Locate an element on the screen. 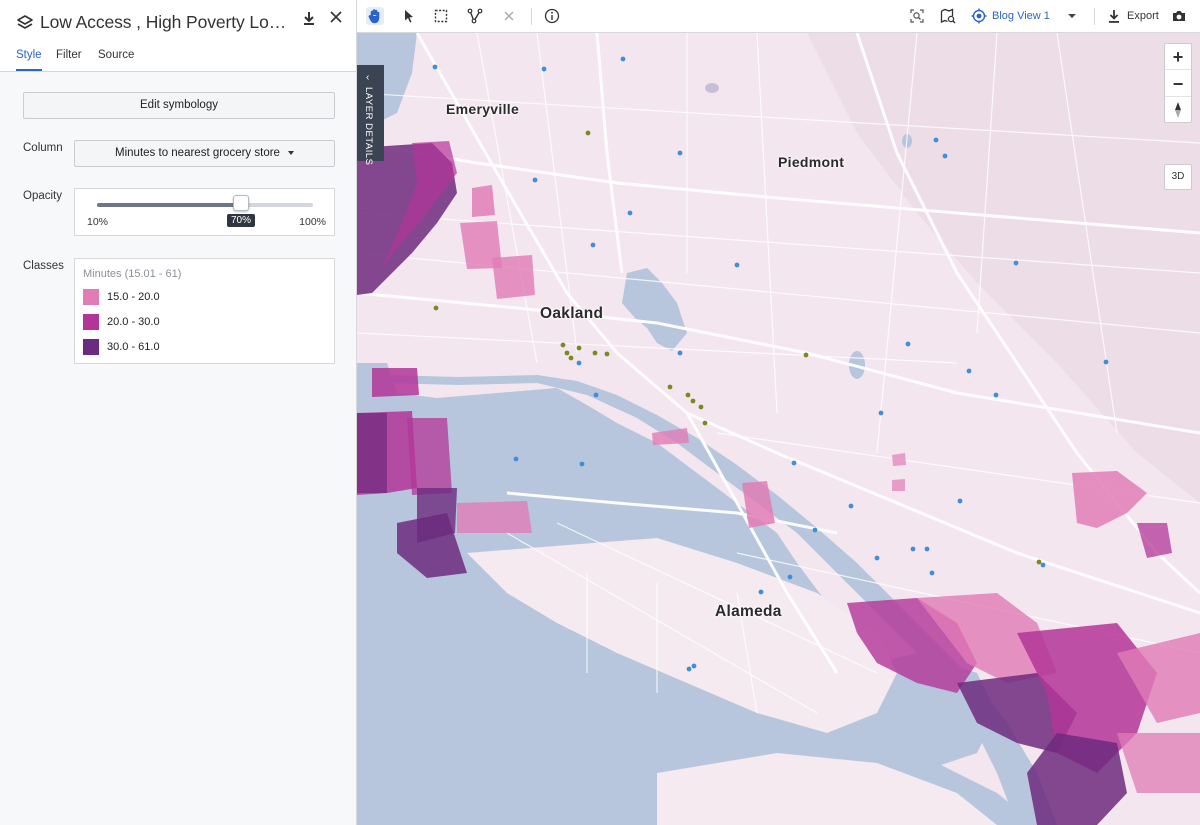 The image size is (1200, 825). opacity-slider-fill is located at coordinates (169, 205).